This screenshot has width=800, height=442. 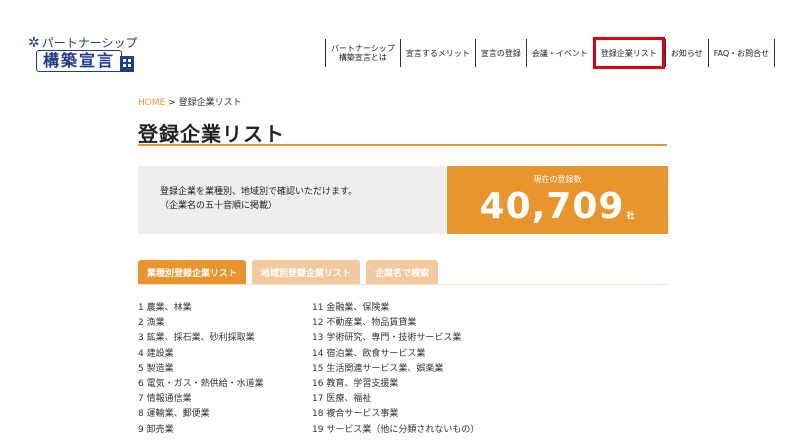 What do you see at coordinates (557, 179) in the screenshot?
I see `count-label: 現在の登録数` at bounding box center [557, 179].